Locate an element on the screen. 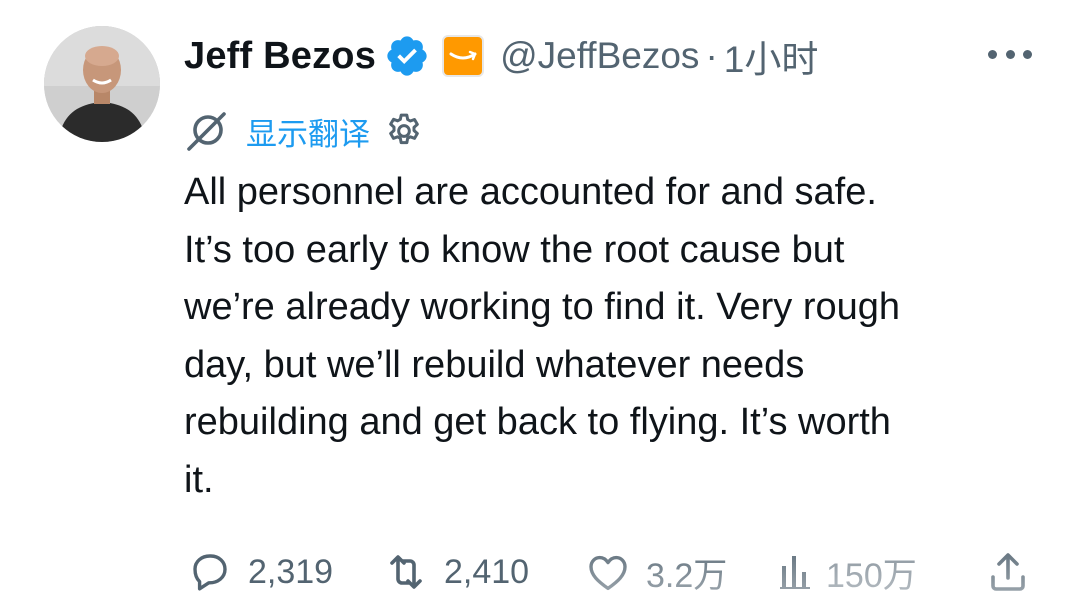 Image resolution: width=1076 pixels, height=606 pixels. reply-button: 2,319 is located at coordinates (259, 572).